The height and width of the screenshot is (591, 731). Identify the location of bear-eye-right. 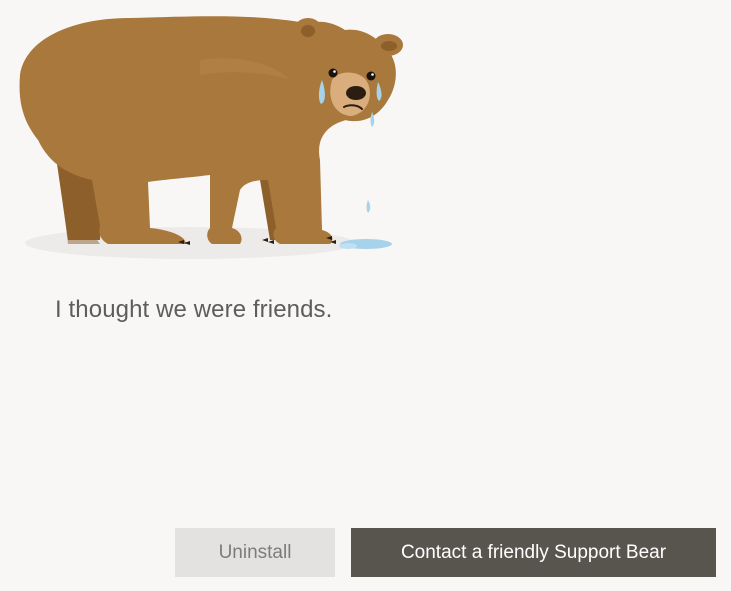
(371, 76).